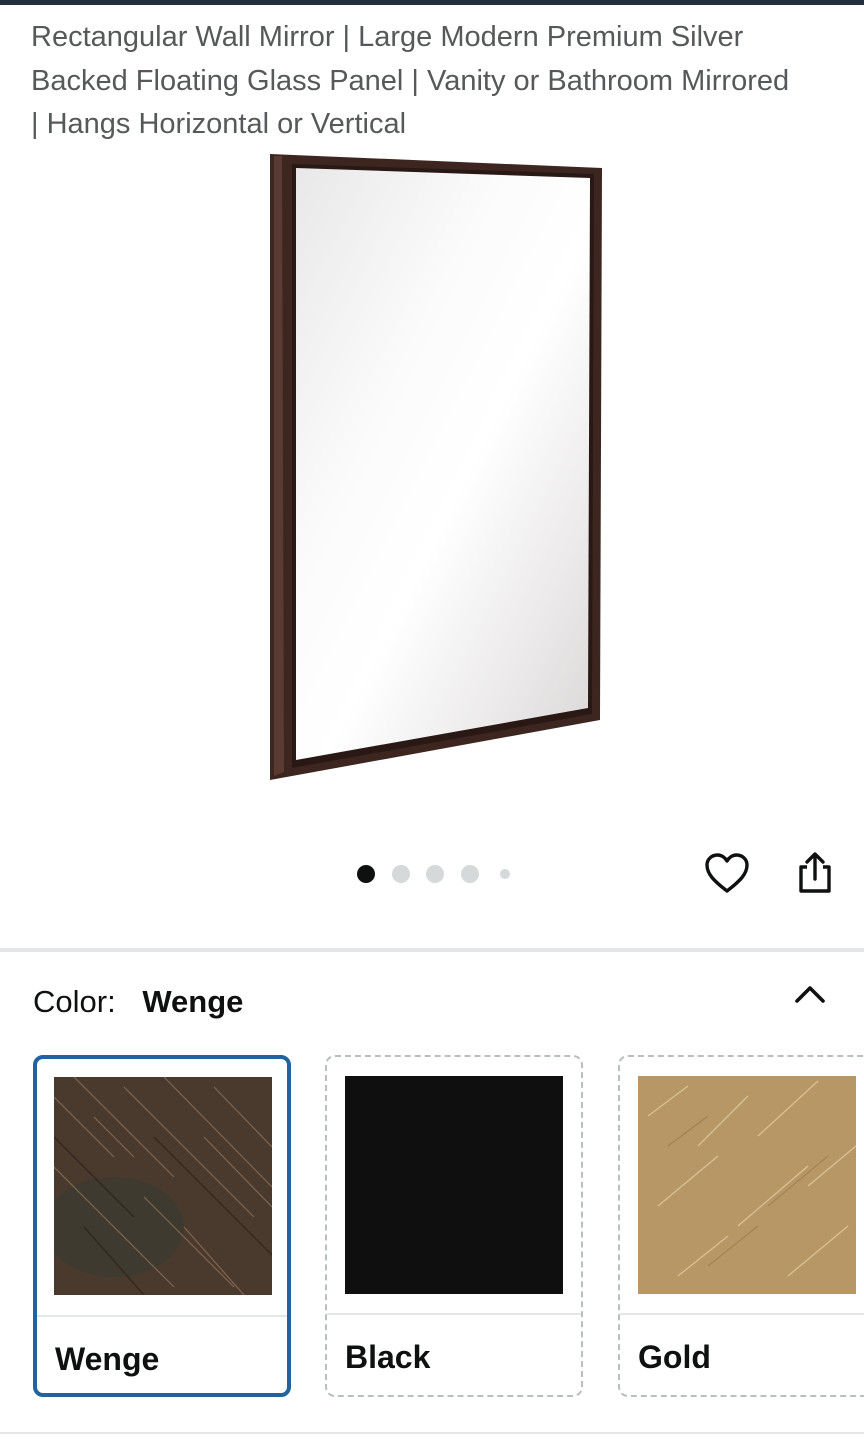  Describe the element at coordinates (219, 124) in the screenshot. I see `product-title-line: | Hangs Horizontal or Vertical` at that location.